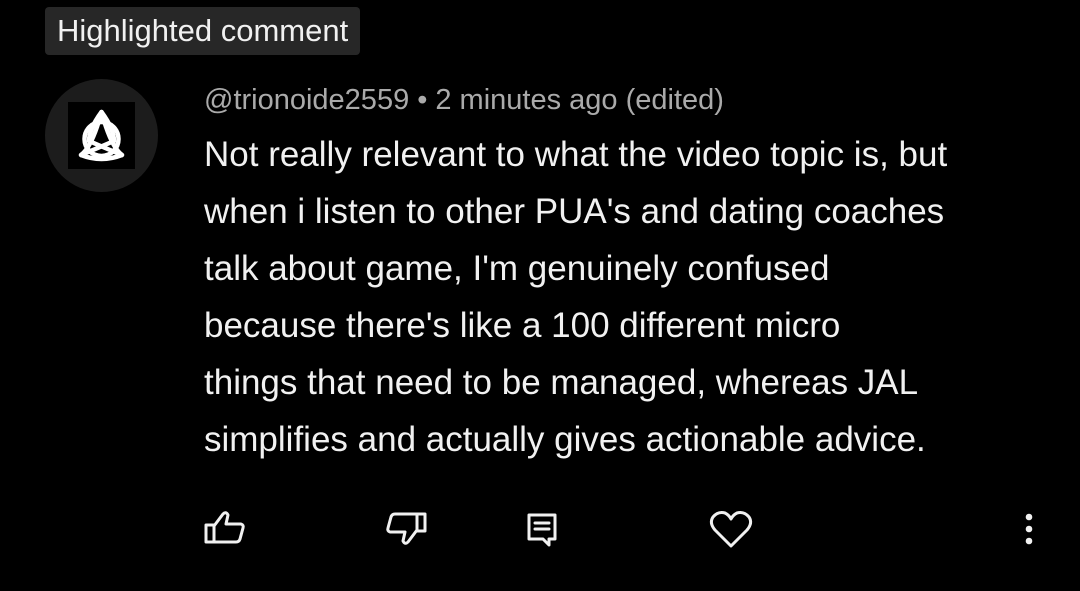 Image resolution: width=1080 pixels, height=591 pixels. What do you see at coordinates (517, 268) in the screenshot?
I see `comment-line: talk about game, I'm genuinely confused` at bounding box center [517, 268].